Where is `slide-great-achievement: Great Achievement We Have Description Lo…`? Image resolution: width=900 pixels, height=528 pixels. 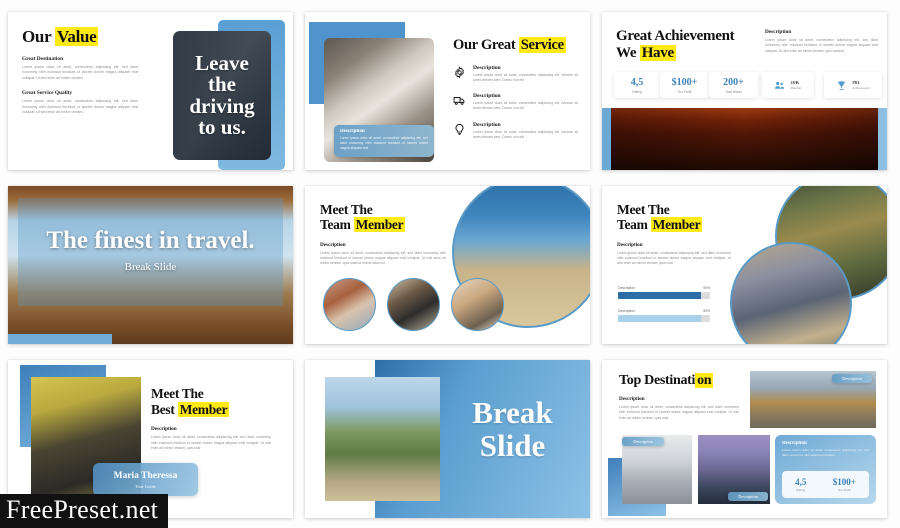
slide-great-achievement: Great Achievement We Have Description Lo… is located at coordinates (744, 91).